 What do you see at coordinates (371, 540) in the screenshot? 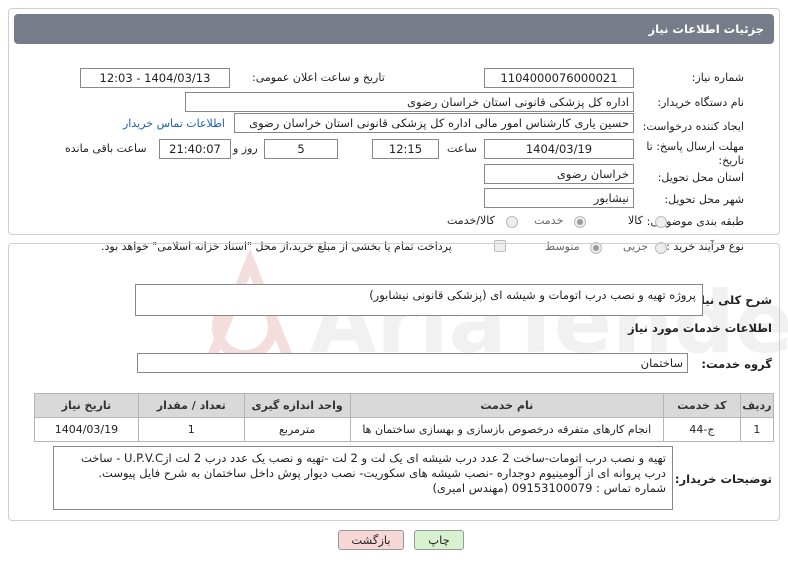
I see `back-button: بازگشت` at bounding box center [371, 540].